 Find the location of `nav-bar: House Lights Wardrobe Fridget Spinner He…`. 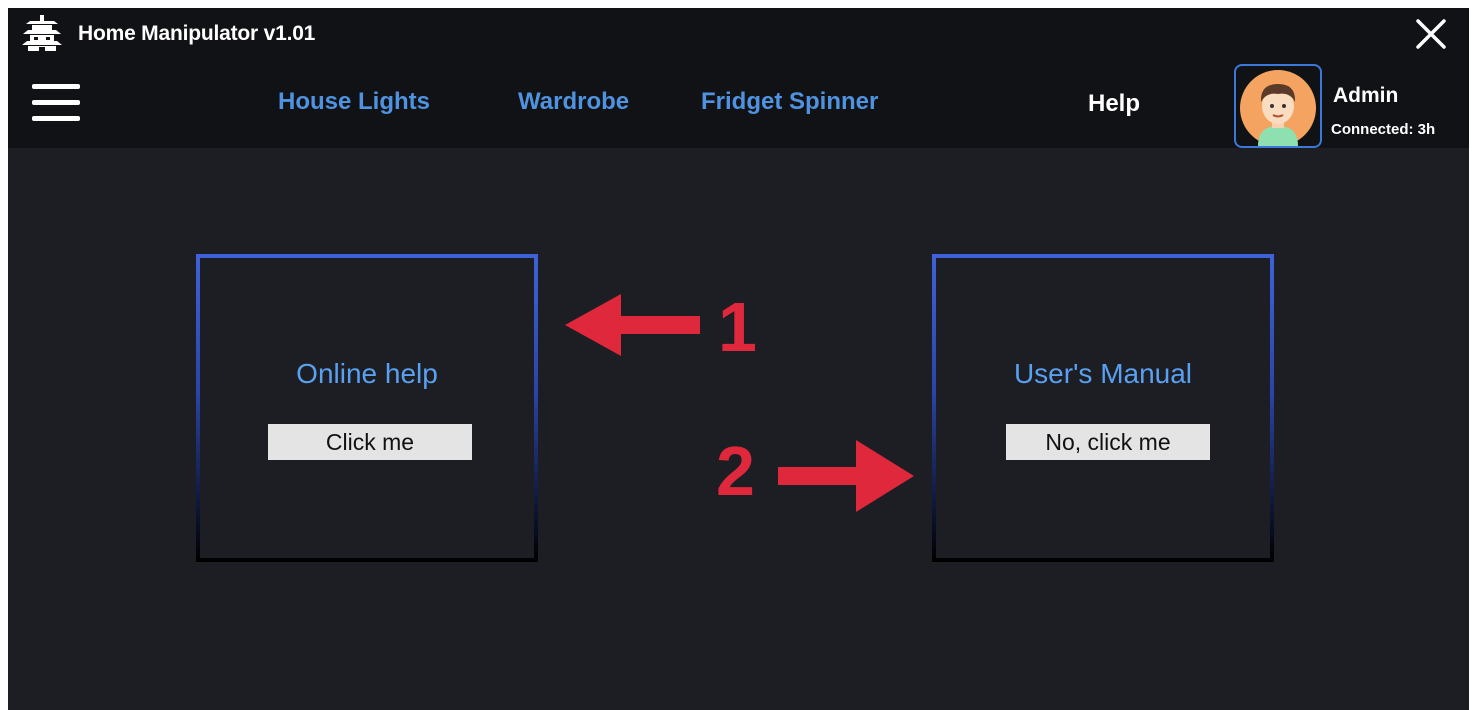

nav-bar: House Lights Wardrobe Fridget Spinner He… is located at coordinates (738, 104).